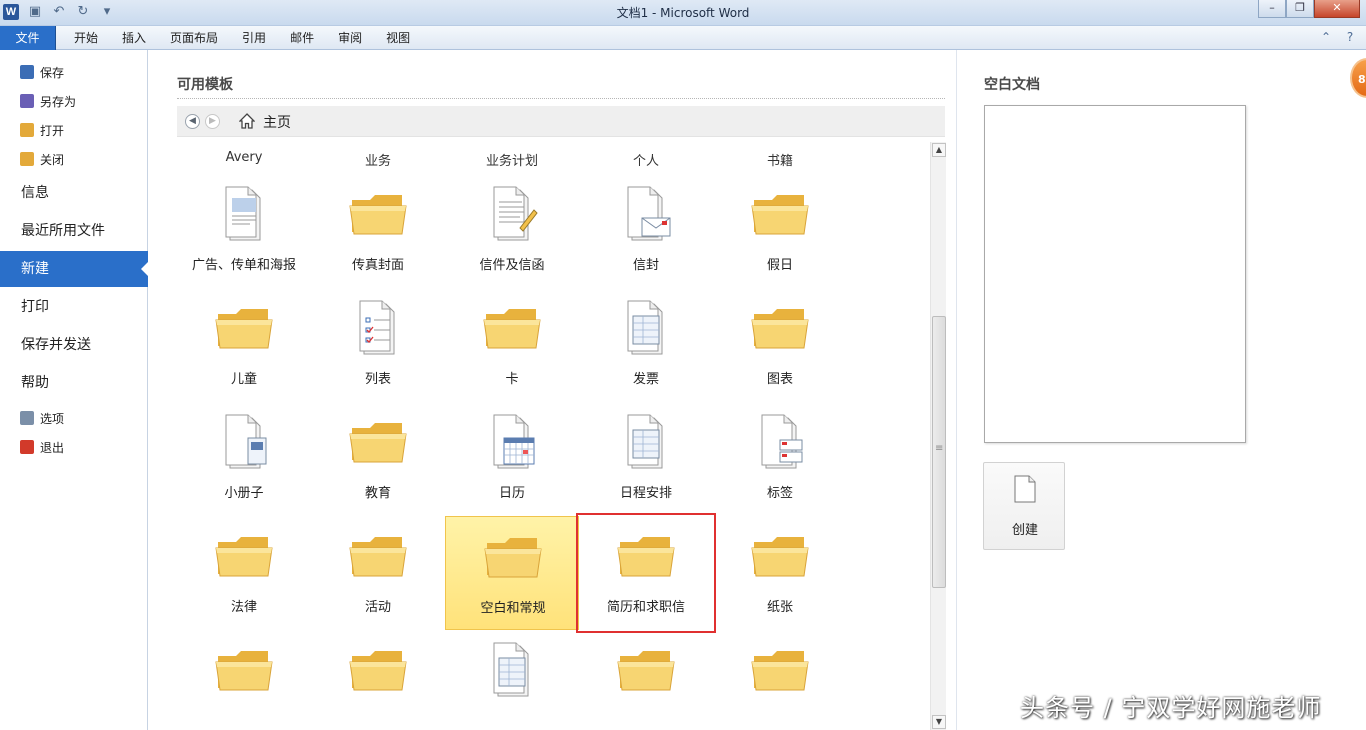 The width and height of the screenshot is (1366, 730). I want to click on blank-document-preview, so click(1115, 274).